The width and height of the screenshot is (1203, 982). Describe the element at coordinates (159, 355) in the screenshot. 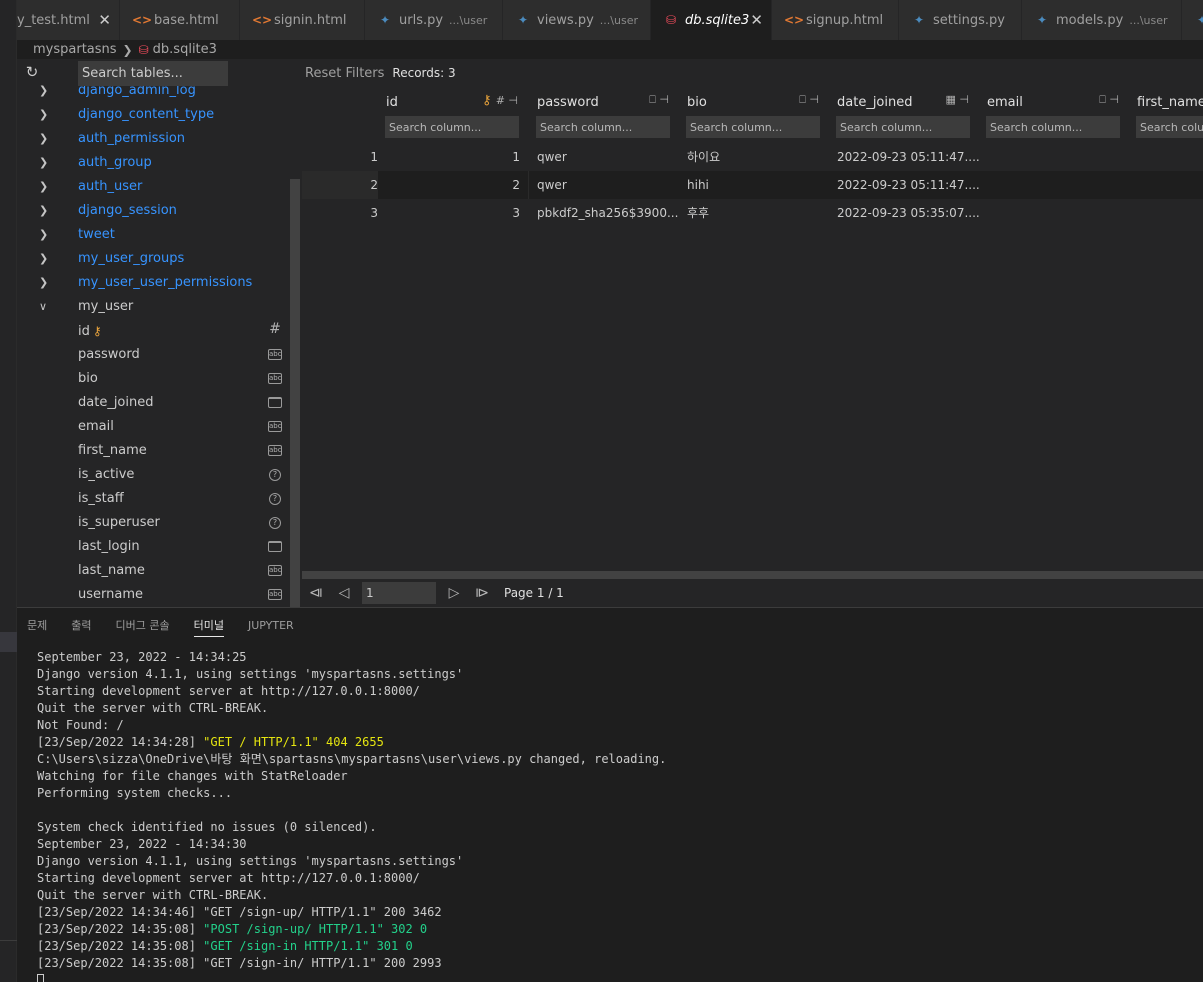

I see `column-item: password abc` at that location.